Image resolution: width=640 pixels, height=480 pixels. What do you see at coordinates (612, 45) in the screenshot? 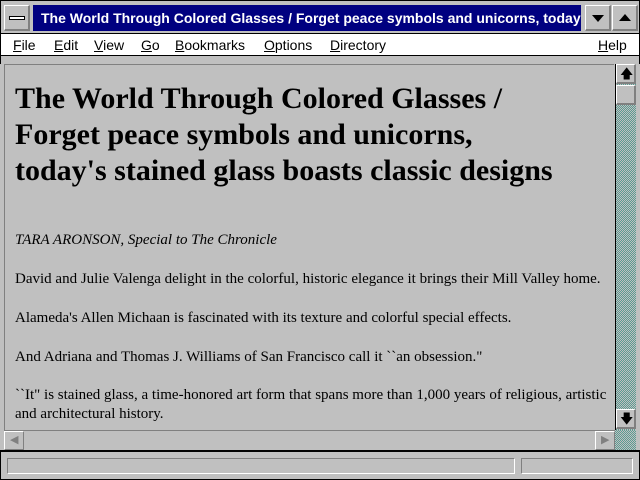
I see `menu-help: Help` at bounding box center [612, 45].